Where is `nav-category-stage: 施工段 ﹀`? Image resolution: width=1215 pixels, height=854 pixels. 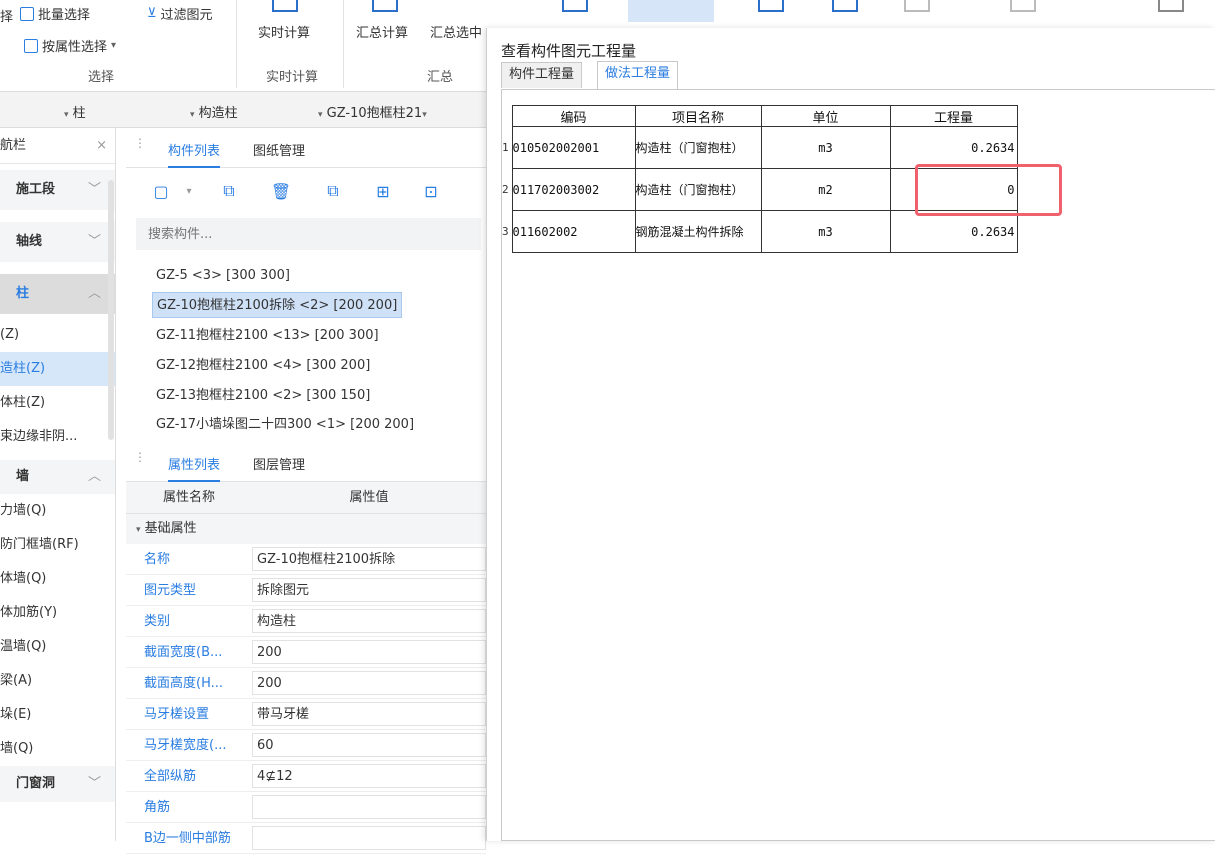 nav-category-stage: 施工段 ﹀ is located at coordinates (57, 190).